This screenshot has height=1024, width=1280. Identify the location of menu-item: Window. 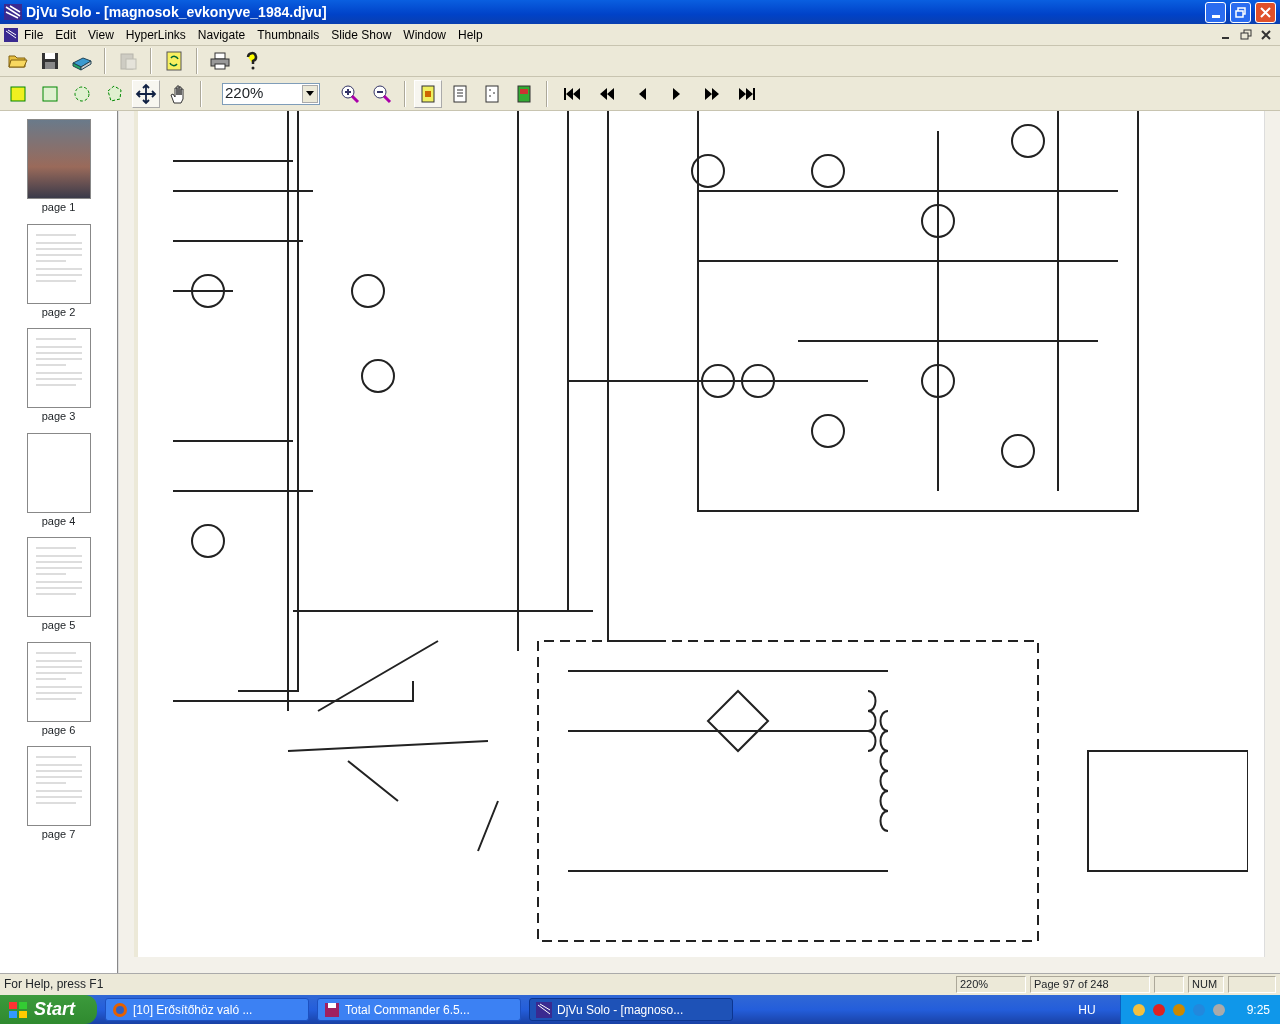
(424, 34).